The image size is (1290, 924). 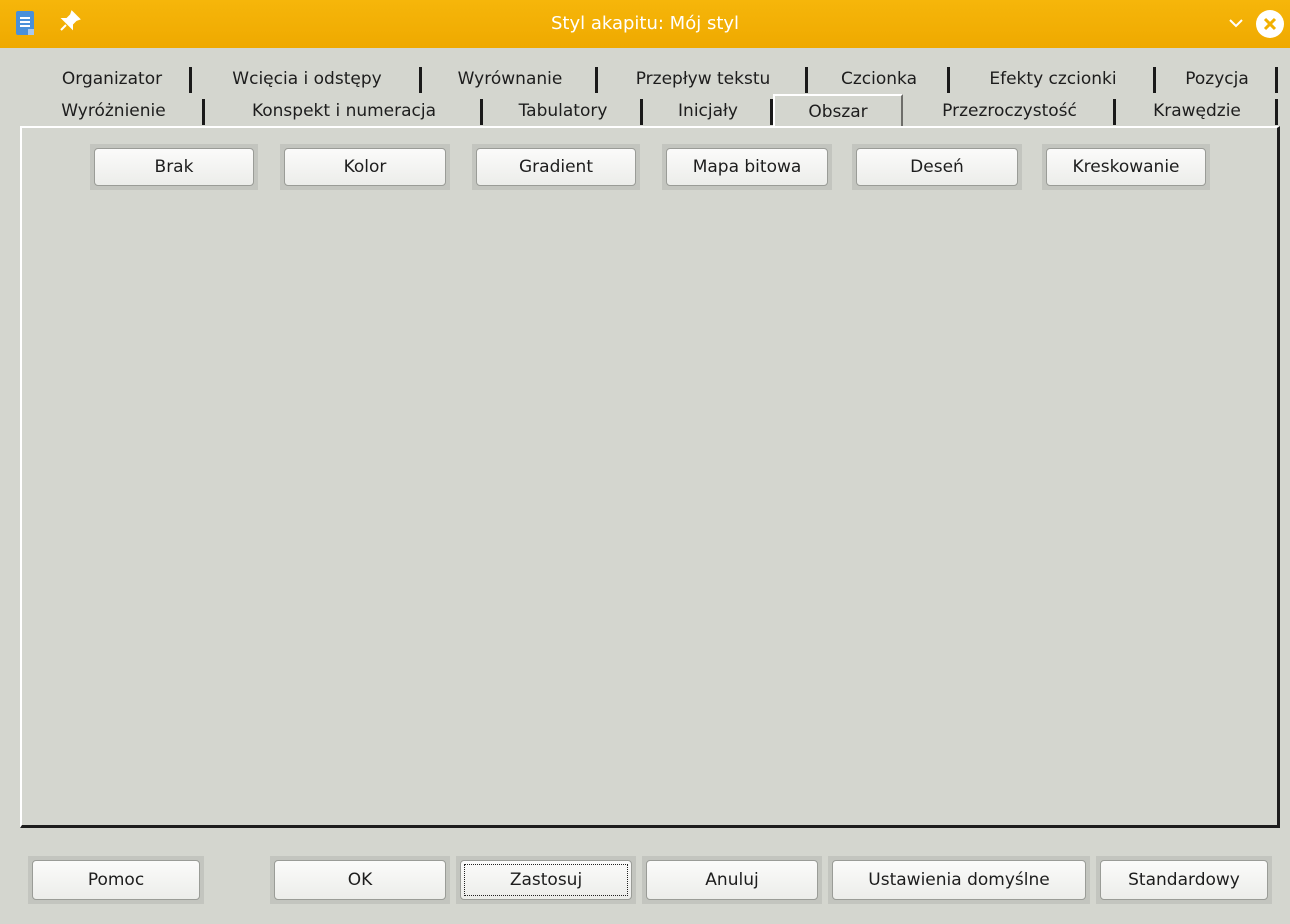 I want to click on apply-button-frame: Zastosuj, so click(x=546, y=880).